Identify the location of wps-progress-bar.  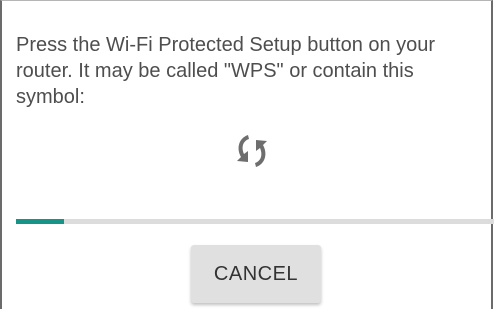
(255, 221).